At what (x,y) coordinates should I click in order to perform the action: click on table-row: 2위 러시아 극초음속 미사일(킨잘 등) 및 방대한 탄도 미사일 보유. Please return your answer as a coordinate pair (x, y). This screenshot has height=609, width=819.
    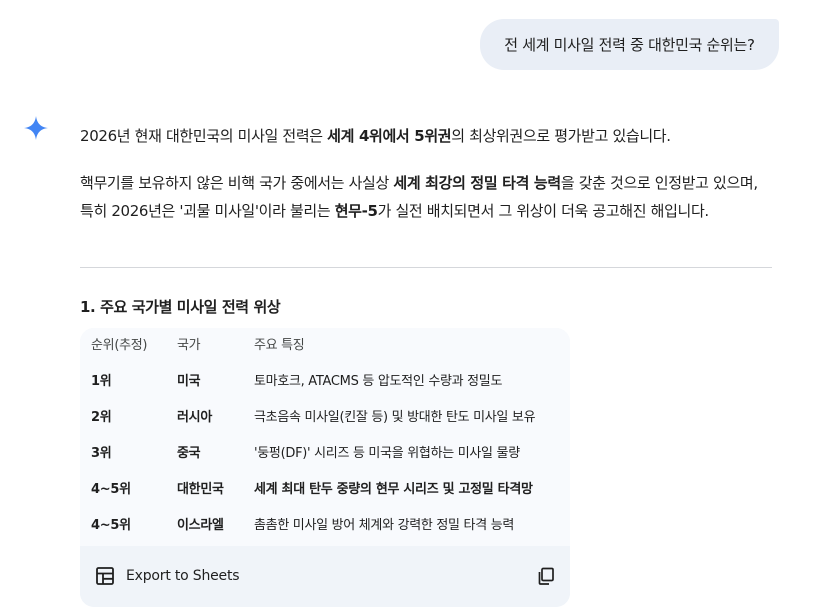
    Looking at the image, I should click on (325, 418).